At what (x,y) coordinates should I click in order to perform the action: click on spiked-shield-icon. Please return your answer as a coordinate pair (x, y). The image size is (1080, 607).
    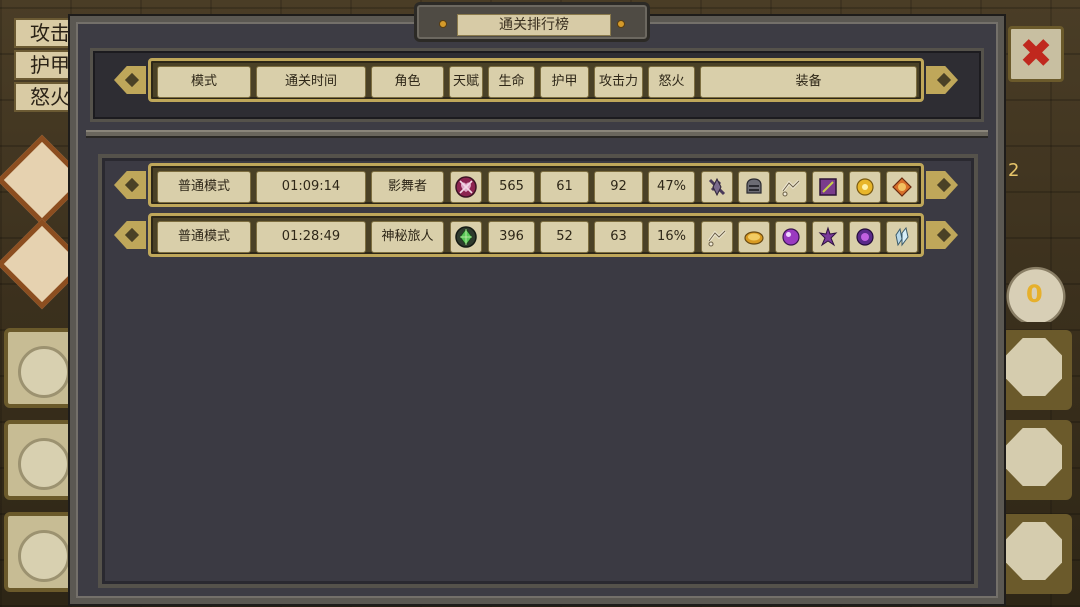
    Looking at the image, I should click on (717, 187).